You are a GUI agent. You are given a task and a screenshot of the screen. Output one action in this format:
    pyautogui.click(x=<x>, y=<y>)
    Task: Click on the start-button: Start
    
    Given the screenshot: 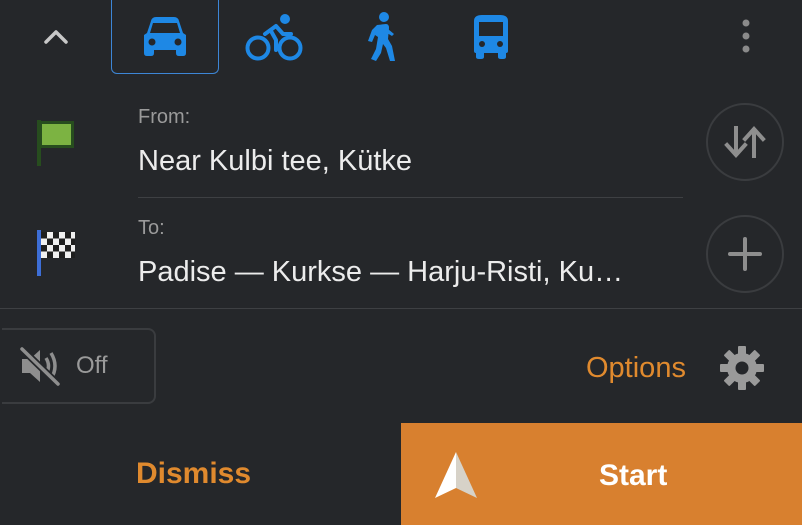 What is the action you would take?
    pyautogui.click(x=601, y=474)
    